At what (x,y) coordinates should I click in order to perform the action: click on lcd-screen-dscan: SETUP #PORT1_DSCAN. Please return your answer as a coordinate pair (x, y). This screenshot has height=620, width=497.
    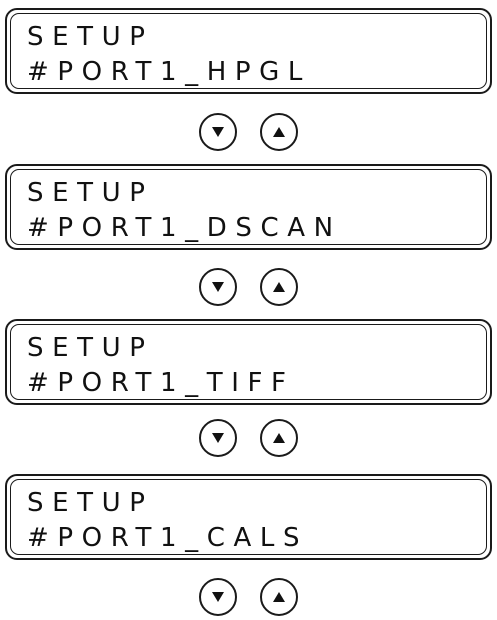
    Looking at the image, I should click on (248, 207).